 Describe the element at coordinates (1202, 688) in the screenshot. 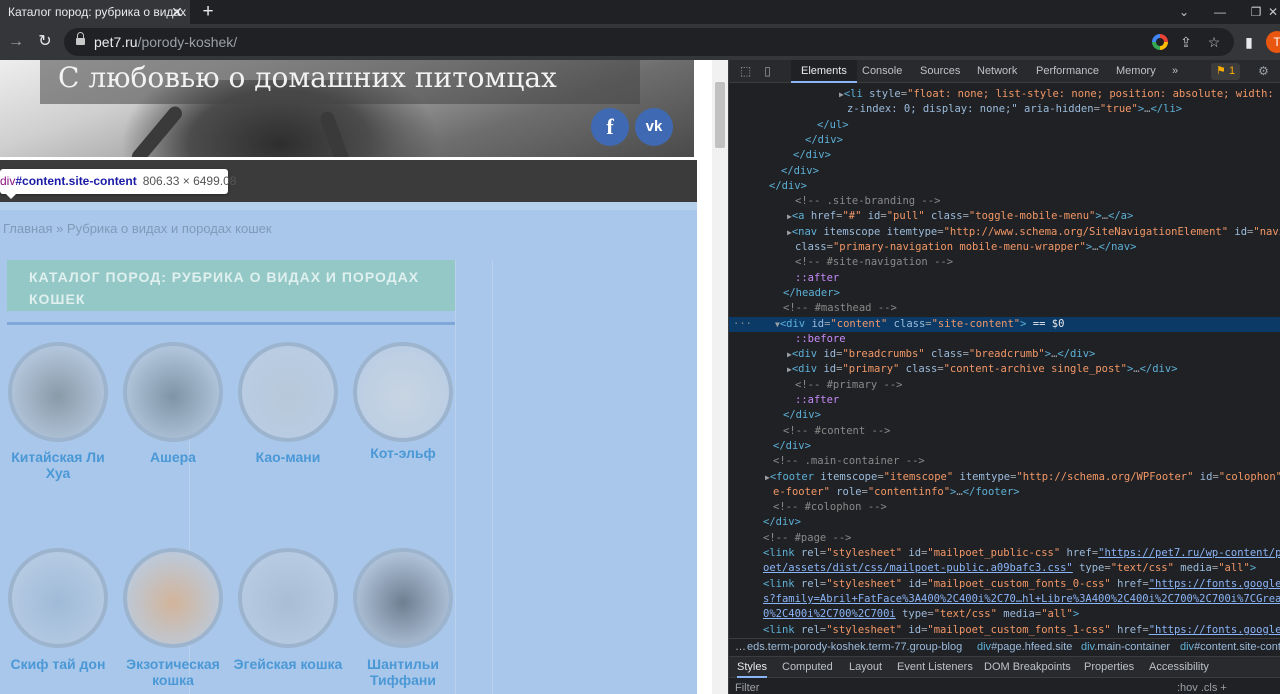

I see `filter-toggles: :hov .cls +` at that location.